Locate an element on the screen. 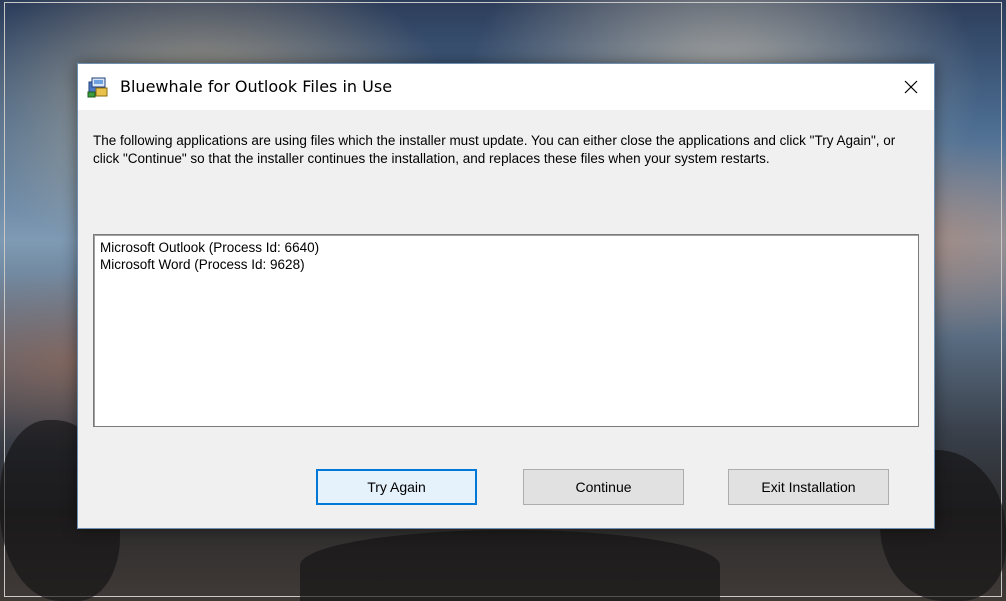 This screenshot has height=601, width=1006. list-item: Microsoft Outlook (Process Id: 6640) is located at coordinates (506, 247).